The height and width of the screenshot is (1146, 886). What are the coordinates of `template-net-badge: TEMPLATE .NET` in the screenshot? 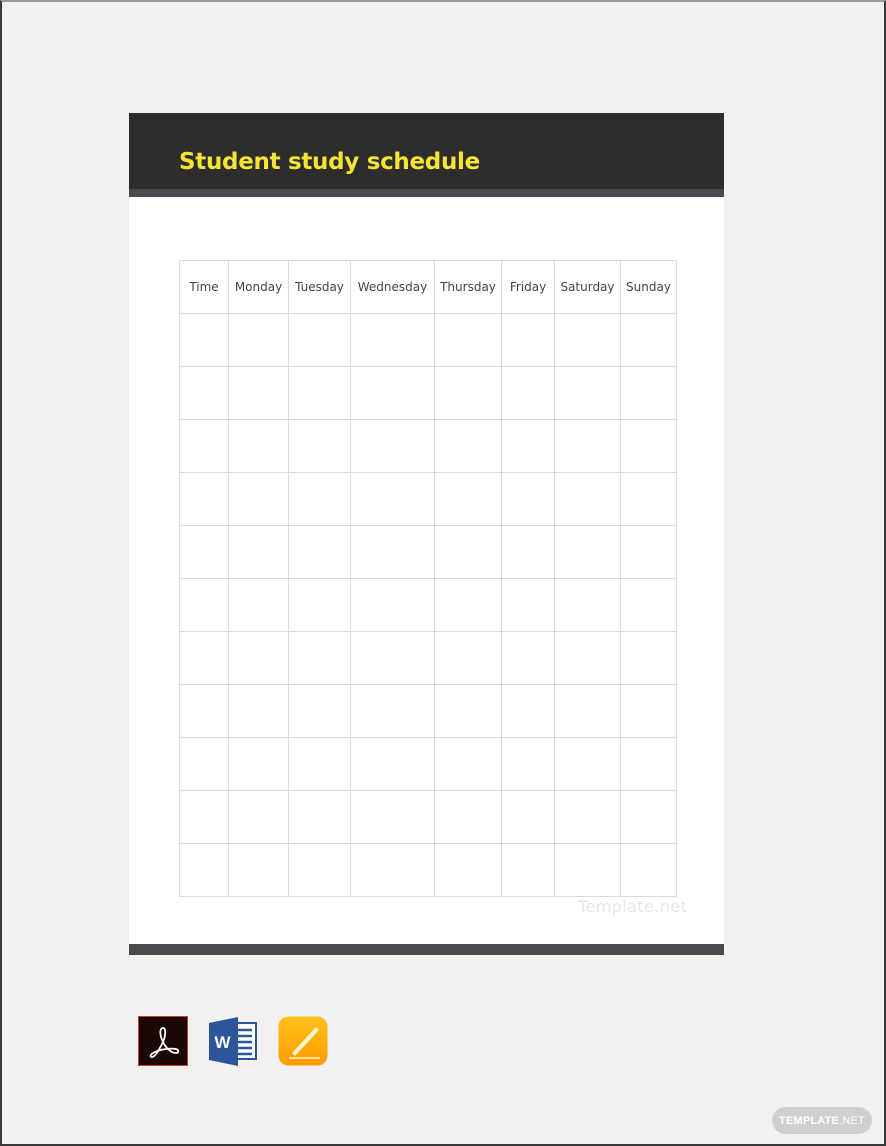 It's located at (822, 1120).